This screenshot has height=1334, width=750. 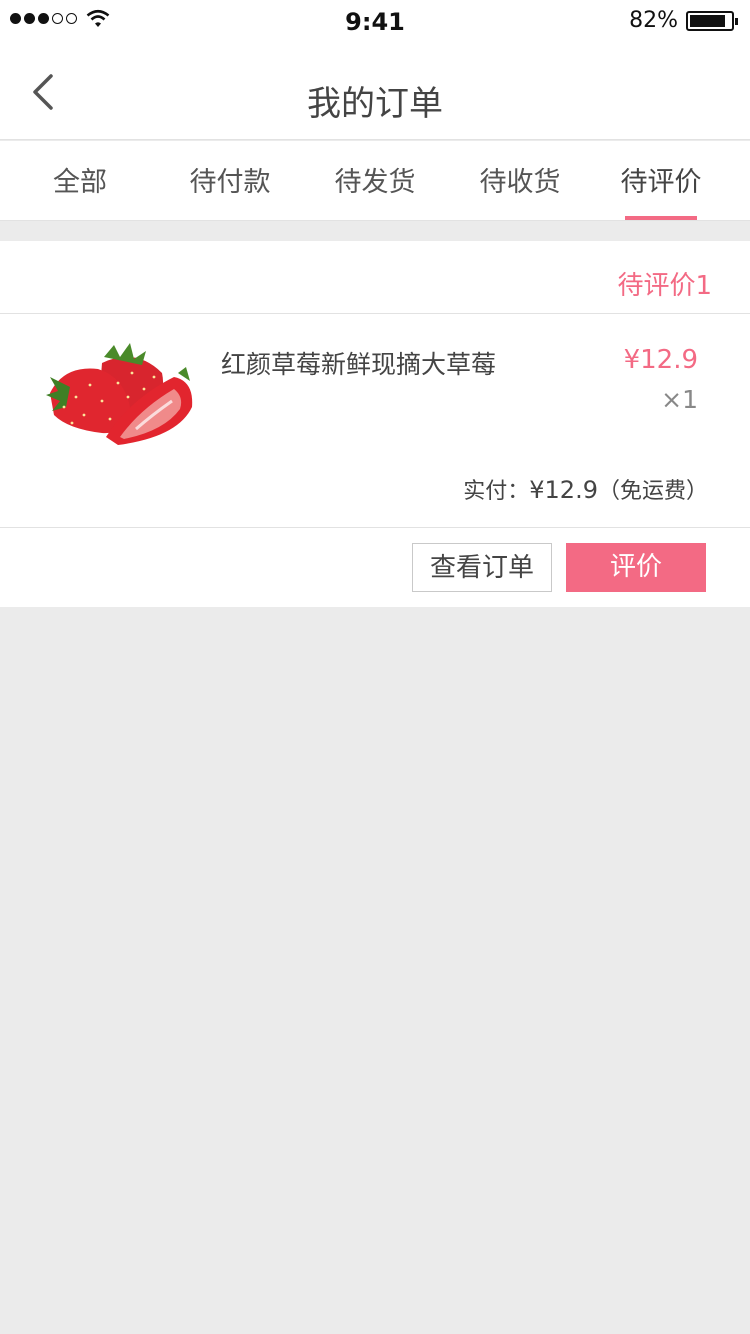 What do you see at coordinates (520, 181) in the screenshot?
I see `tab-pending-receipt: 待收货` at bounding box center [520, 181].